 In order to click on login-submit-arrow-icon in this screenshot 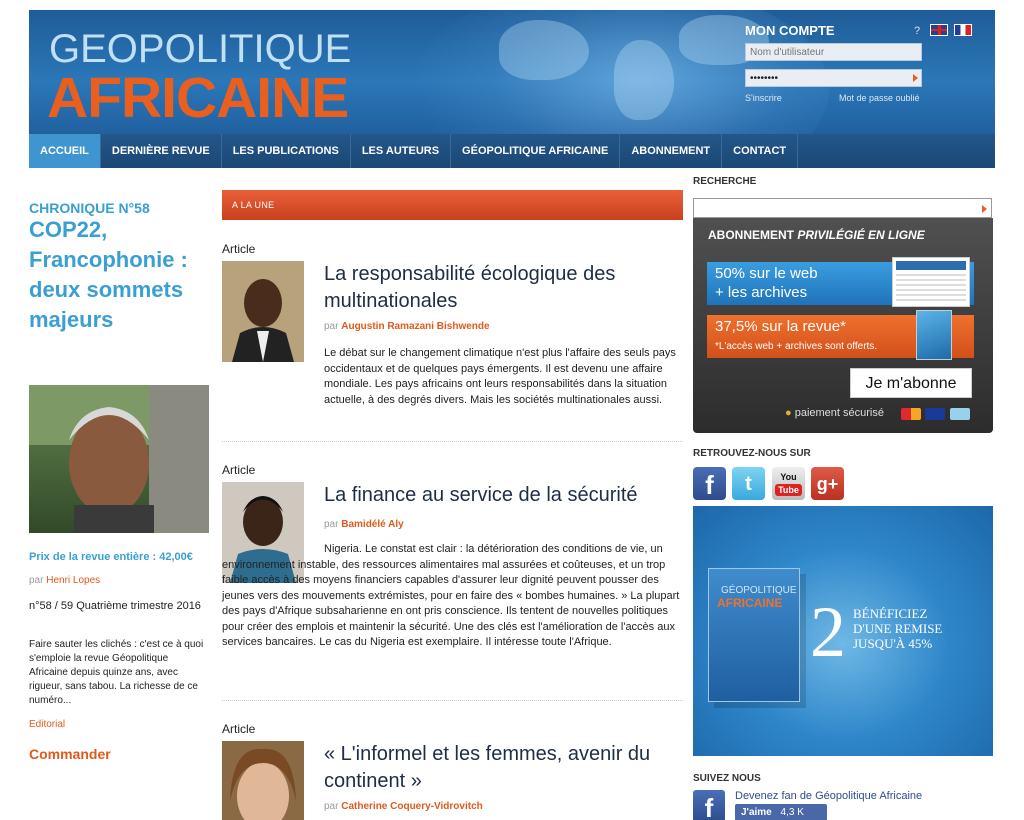, I will do `click(915, 78)`.